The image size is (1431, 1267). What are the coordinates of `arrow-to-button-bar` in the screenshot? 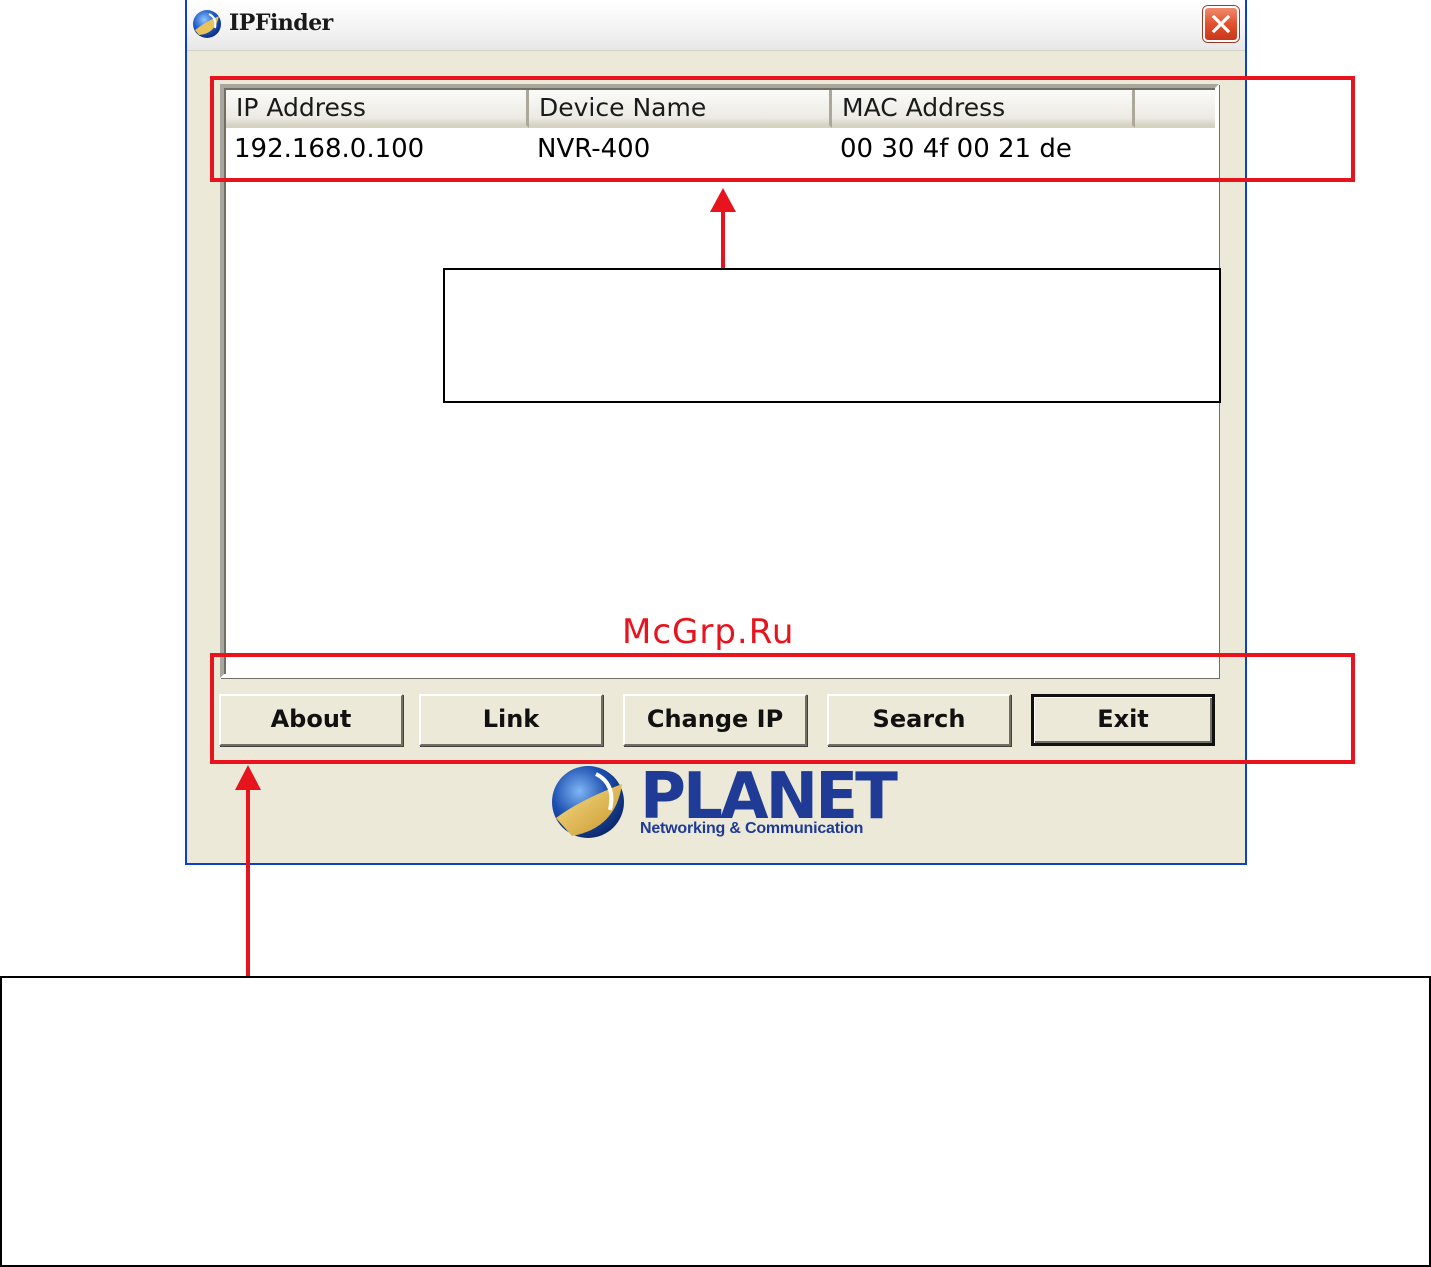 It's located at (248, 870).